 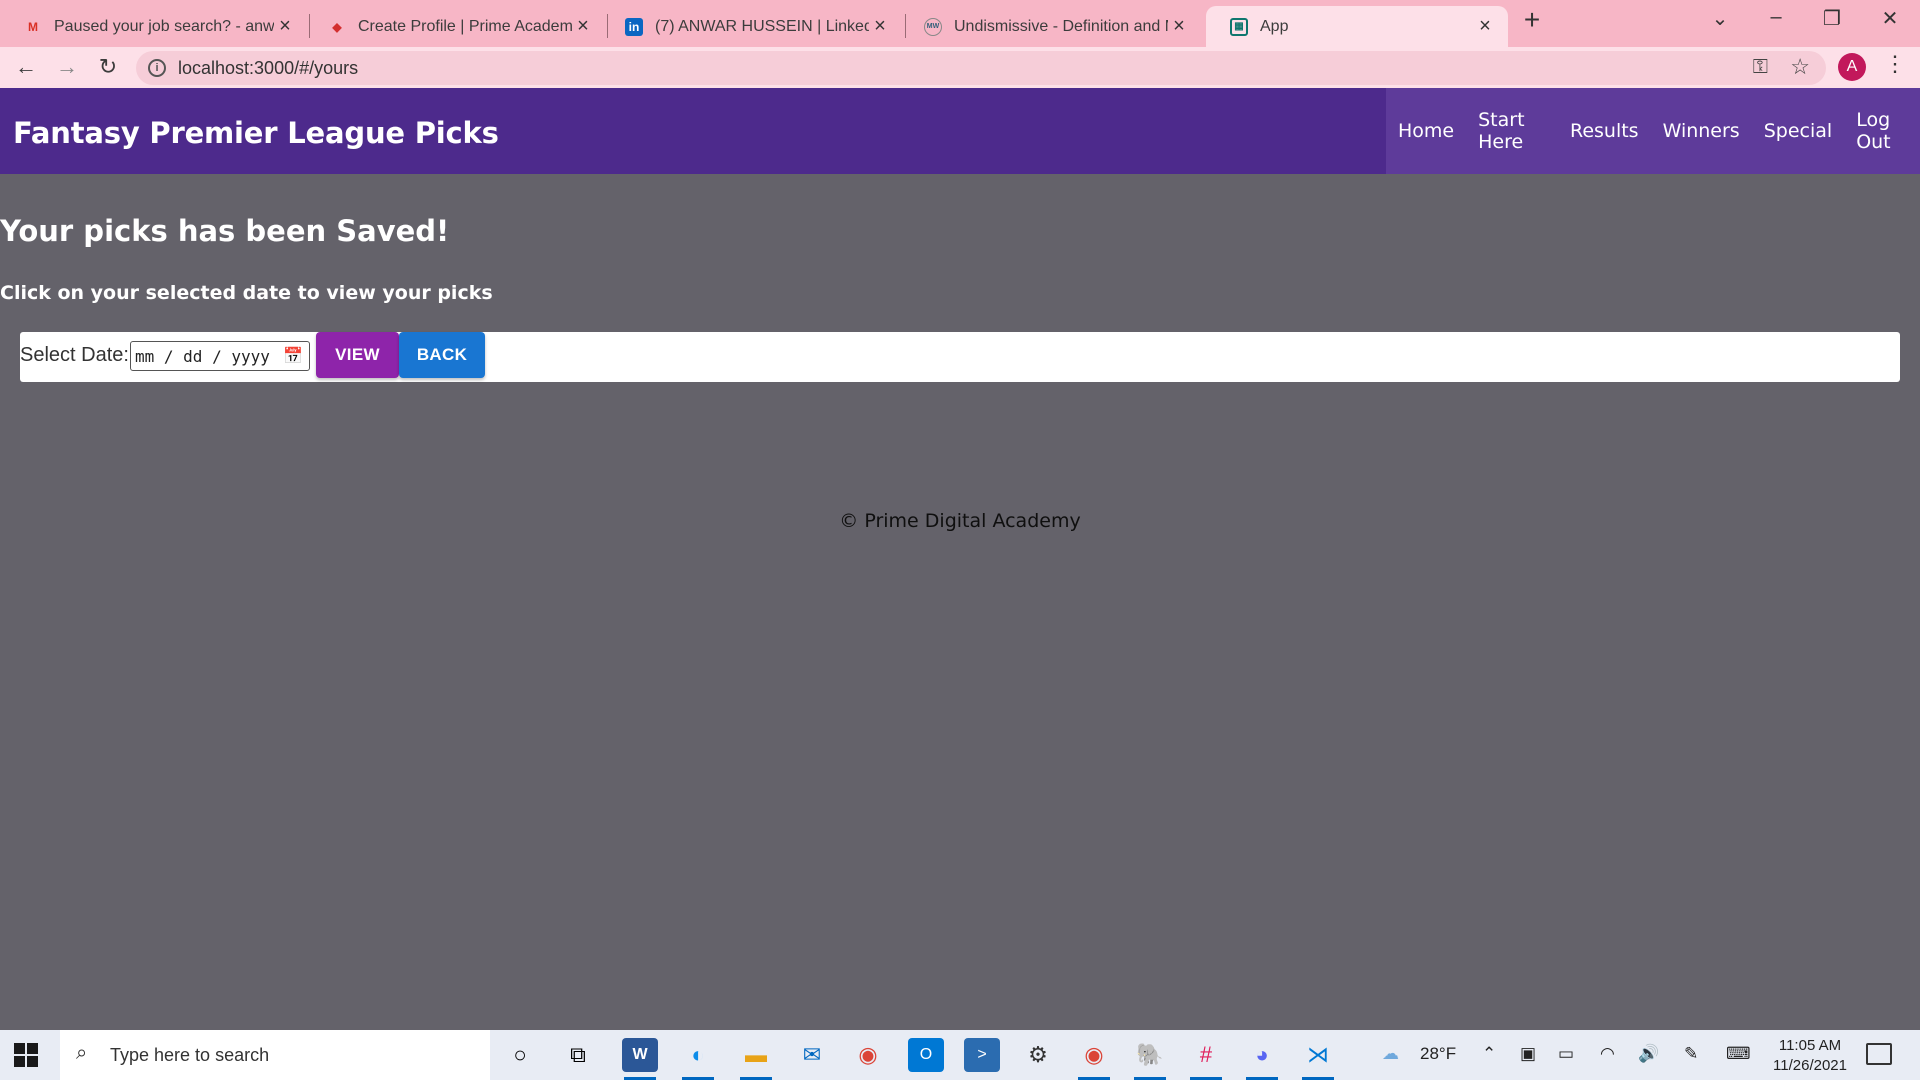 I want to click on taskbar-search: ⌕ Type here to search, so click(x=275, y=1055).